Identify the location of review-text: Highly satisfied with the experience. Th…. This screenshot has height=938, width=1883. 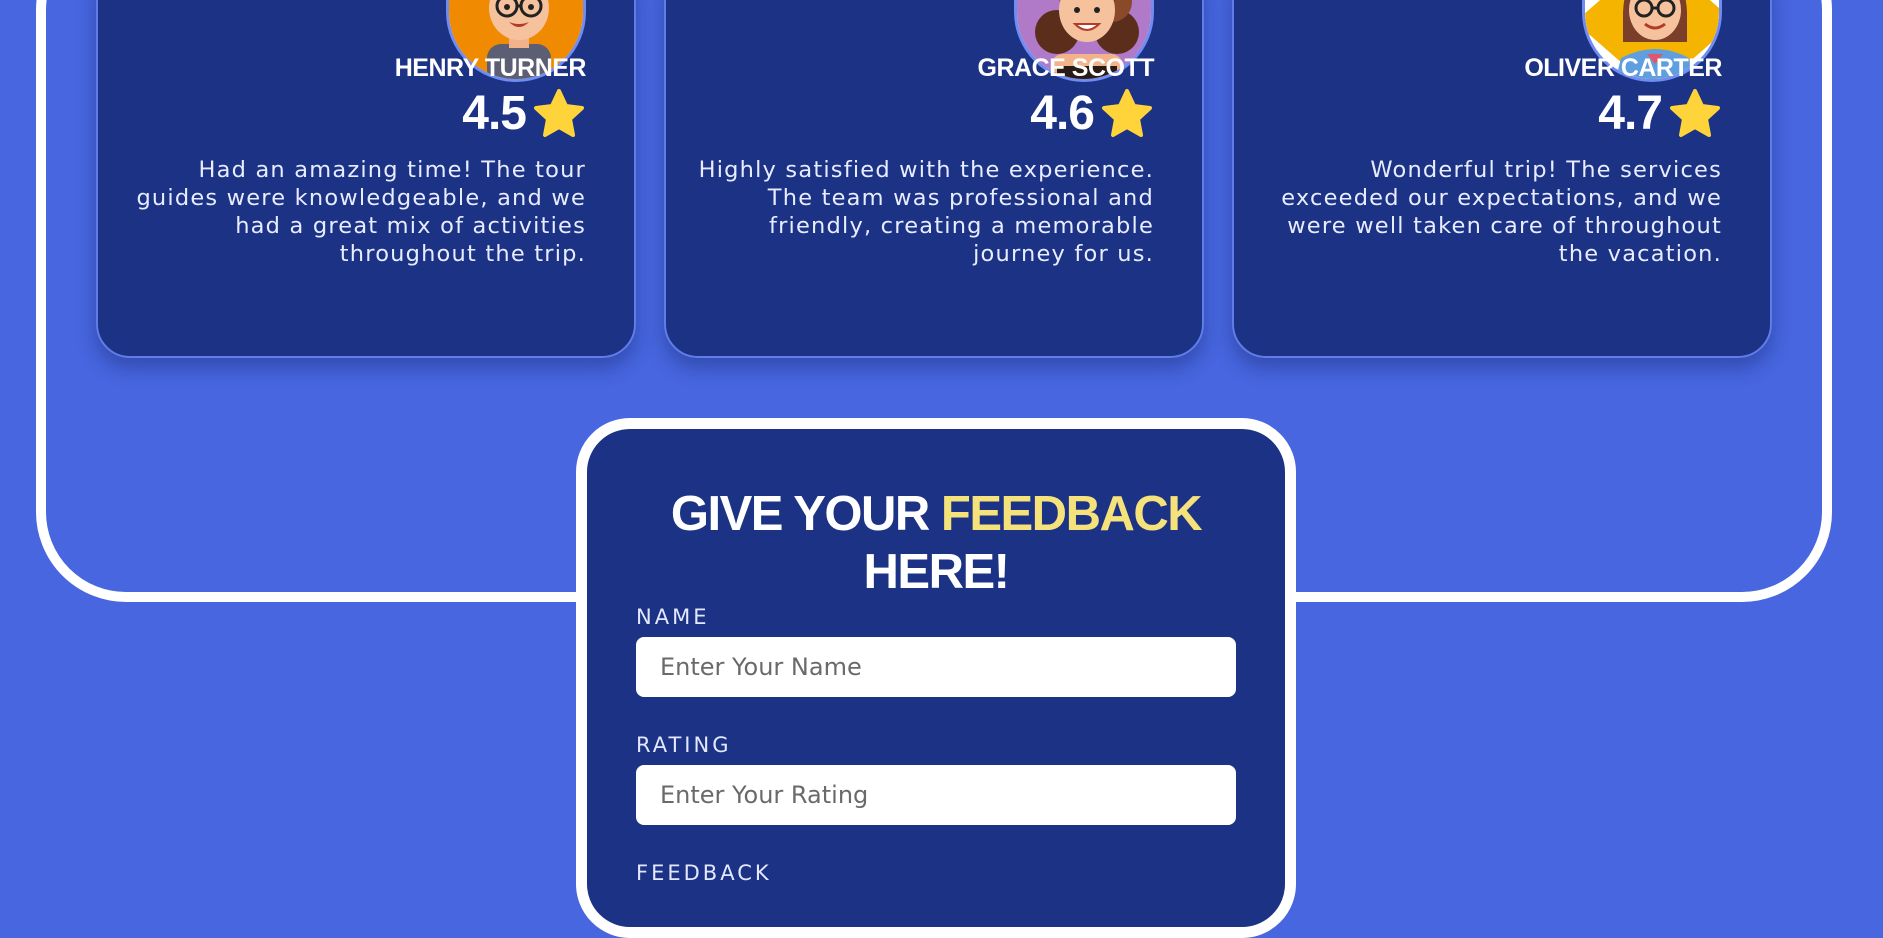
(926, 212).